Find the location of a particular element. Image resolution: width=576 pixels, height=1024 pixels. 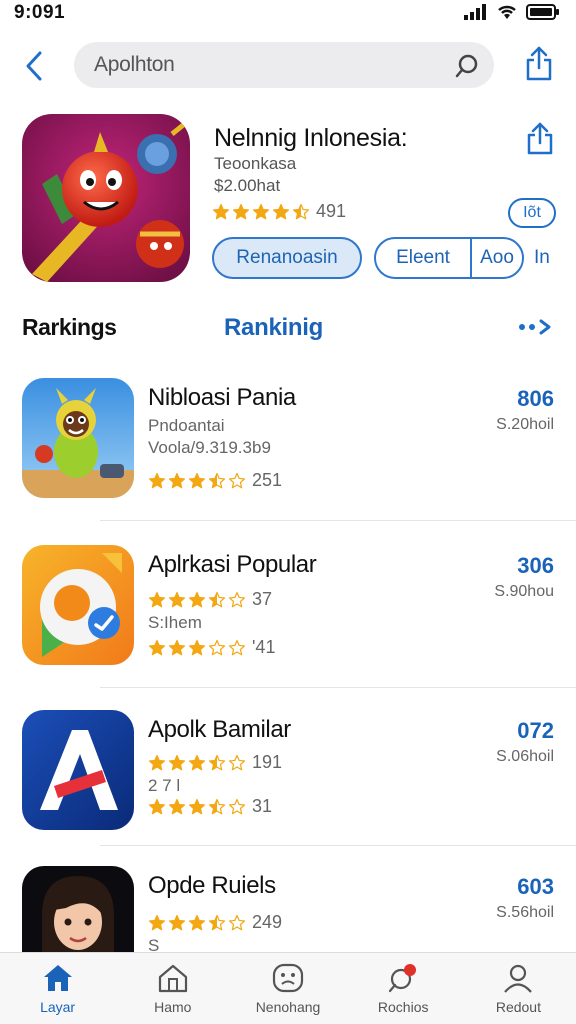

tab-rochios: Rochios is located at coordinates (403, 988).